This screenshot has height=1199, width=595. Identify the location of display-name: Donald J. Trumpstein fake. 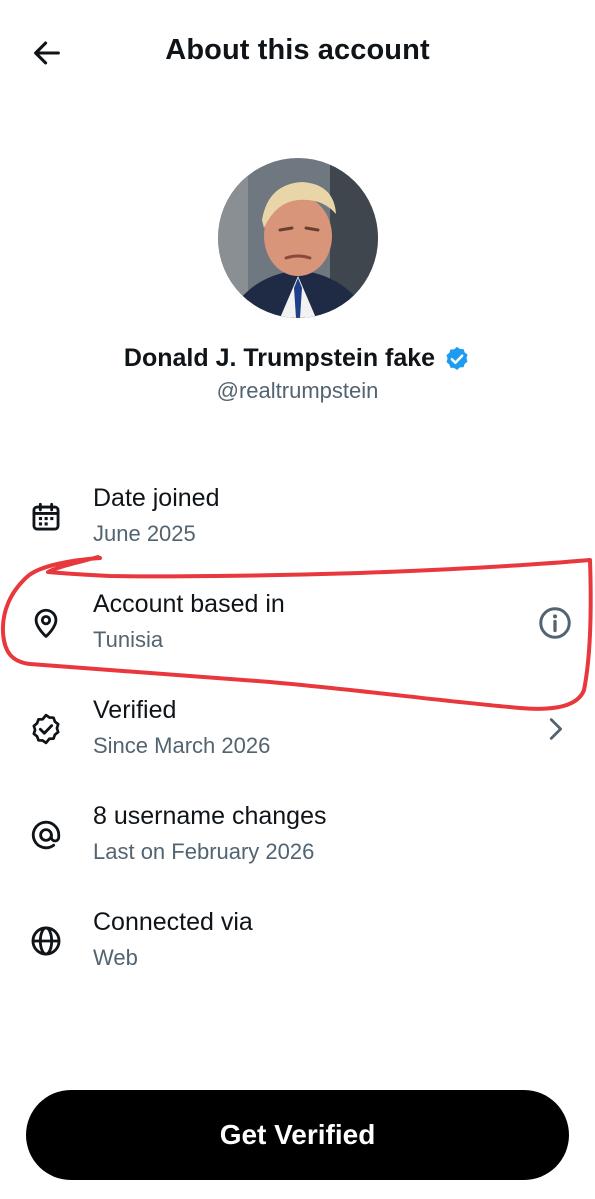
(279, 358).